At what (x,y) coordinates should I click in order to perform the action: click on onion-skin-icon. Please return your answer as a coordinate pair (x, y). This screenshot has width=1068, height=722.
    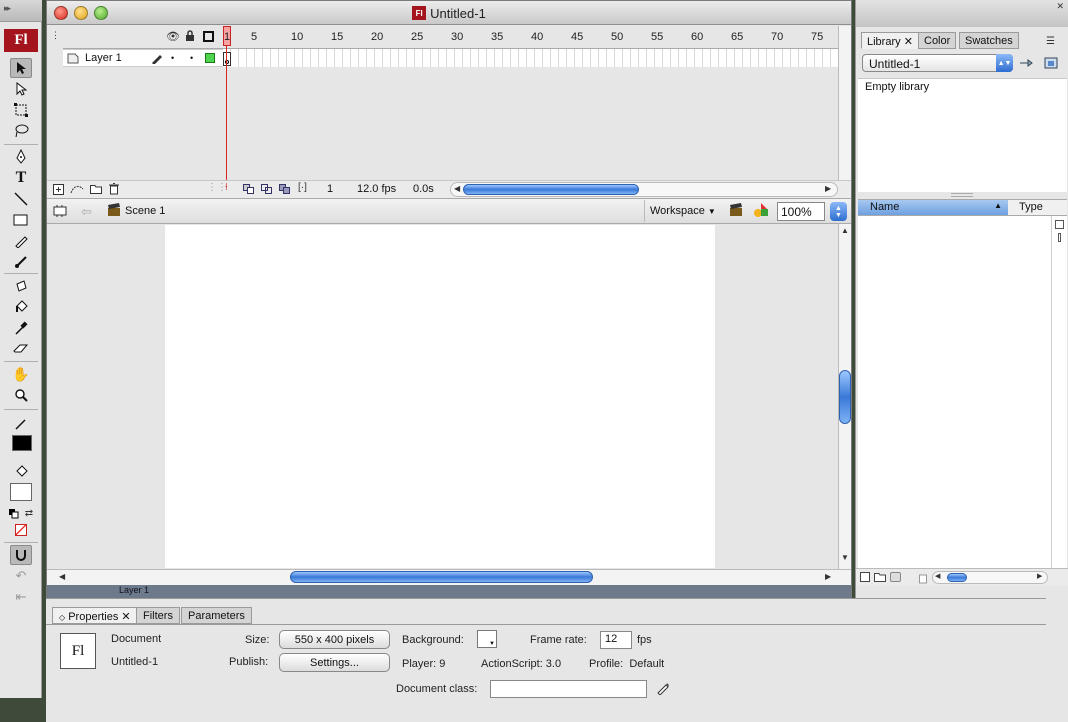
    Looking at the image, I should click on (249, 190).